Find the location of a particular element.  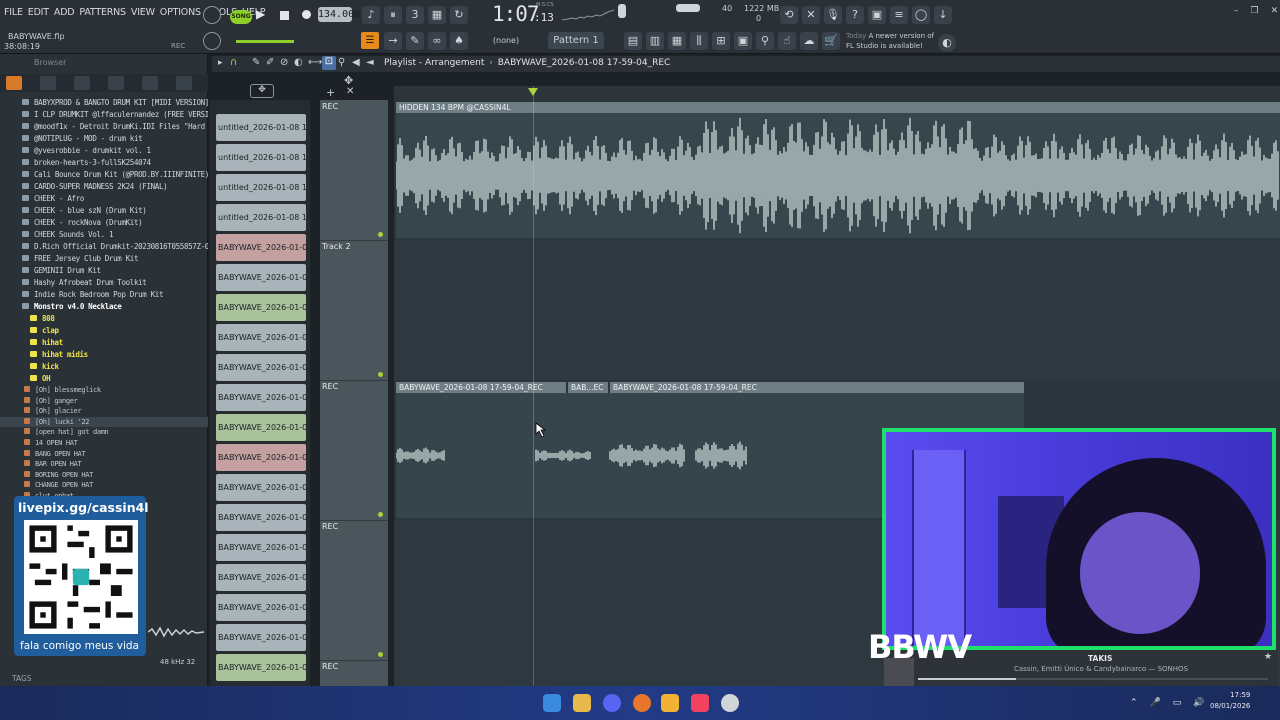

browser-file: CHANGE OPEN HAT is located at coordinates (104, 485).